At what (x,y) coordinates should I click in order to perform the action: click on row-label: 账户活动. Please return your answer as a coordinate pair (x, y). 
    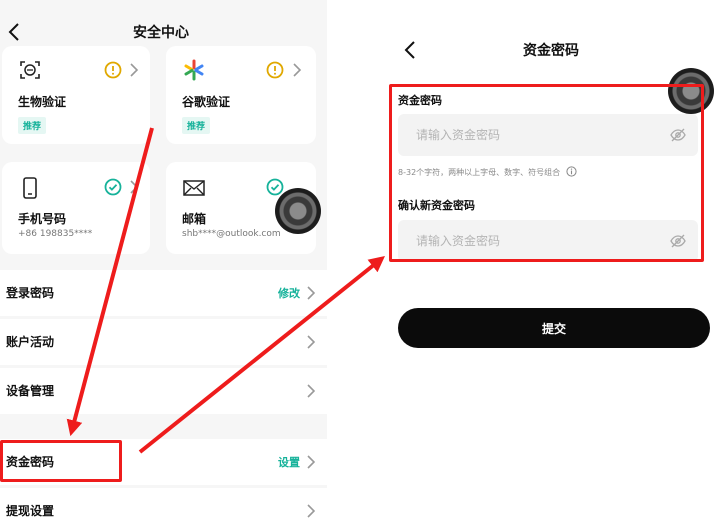
    Looking at the image, I should click on (30, 342).